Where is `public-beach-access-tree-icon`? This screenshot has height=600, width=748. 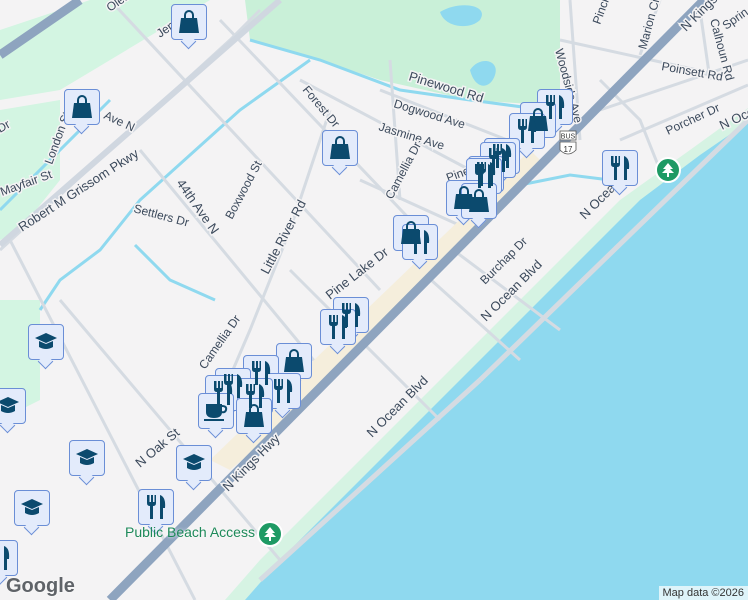 public-beach-access-tree-icon is located at coordinates (270, 534).